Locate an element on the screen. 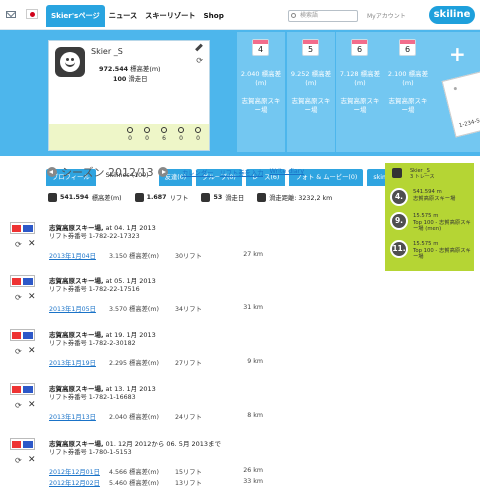  entry-ticket: リフト券番号 1-782-2-30182 is located at coordinates (92, 343).